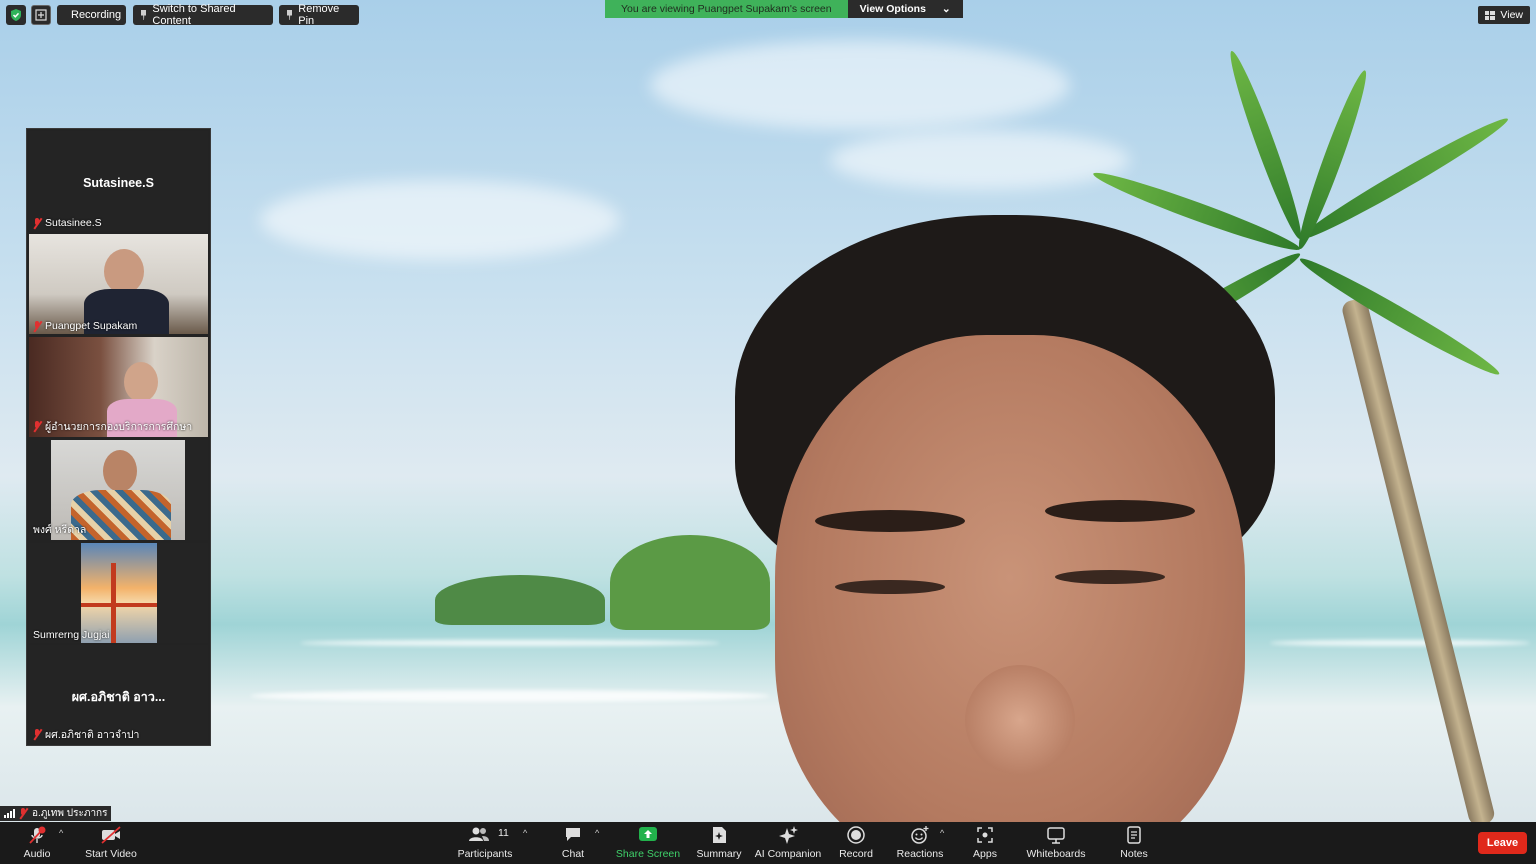 This screenshot has height=864, width=1536. Describe the element at coordinates (1134, 854) in the screenshot. I see `notes-label: Notes` at that location.